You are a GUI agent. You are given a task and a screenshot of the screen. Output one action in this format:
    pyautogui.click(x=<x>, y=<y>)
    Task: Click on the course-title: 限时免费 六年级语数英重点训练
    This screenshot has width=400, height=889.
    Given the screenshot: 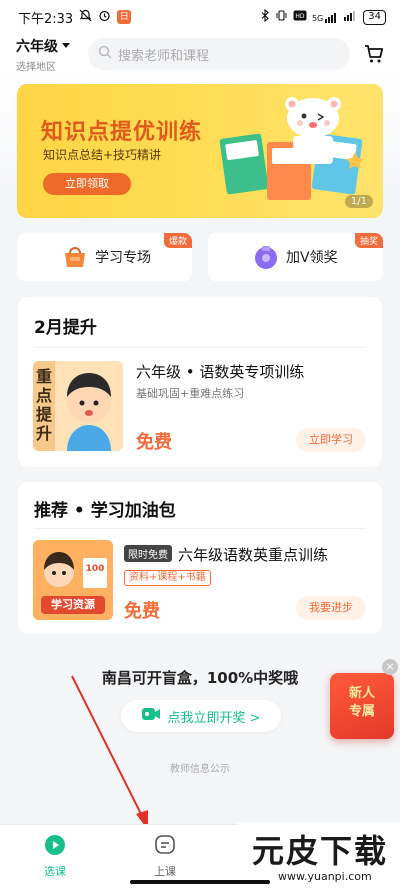 What is the action you would take?
    pyautogui.click(x=226, y=554)
    